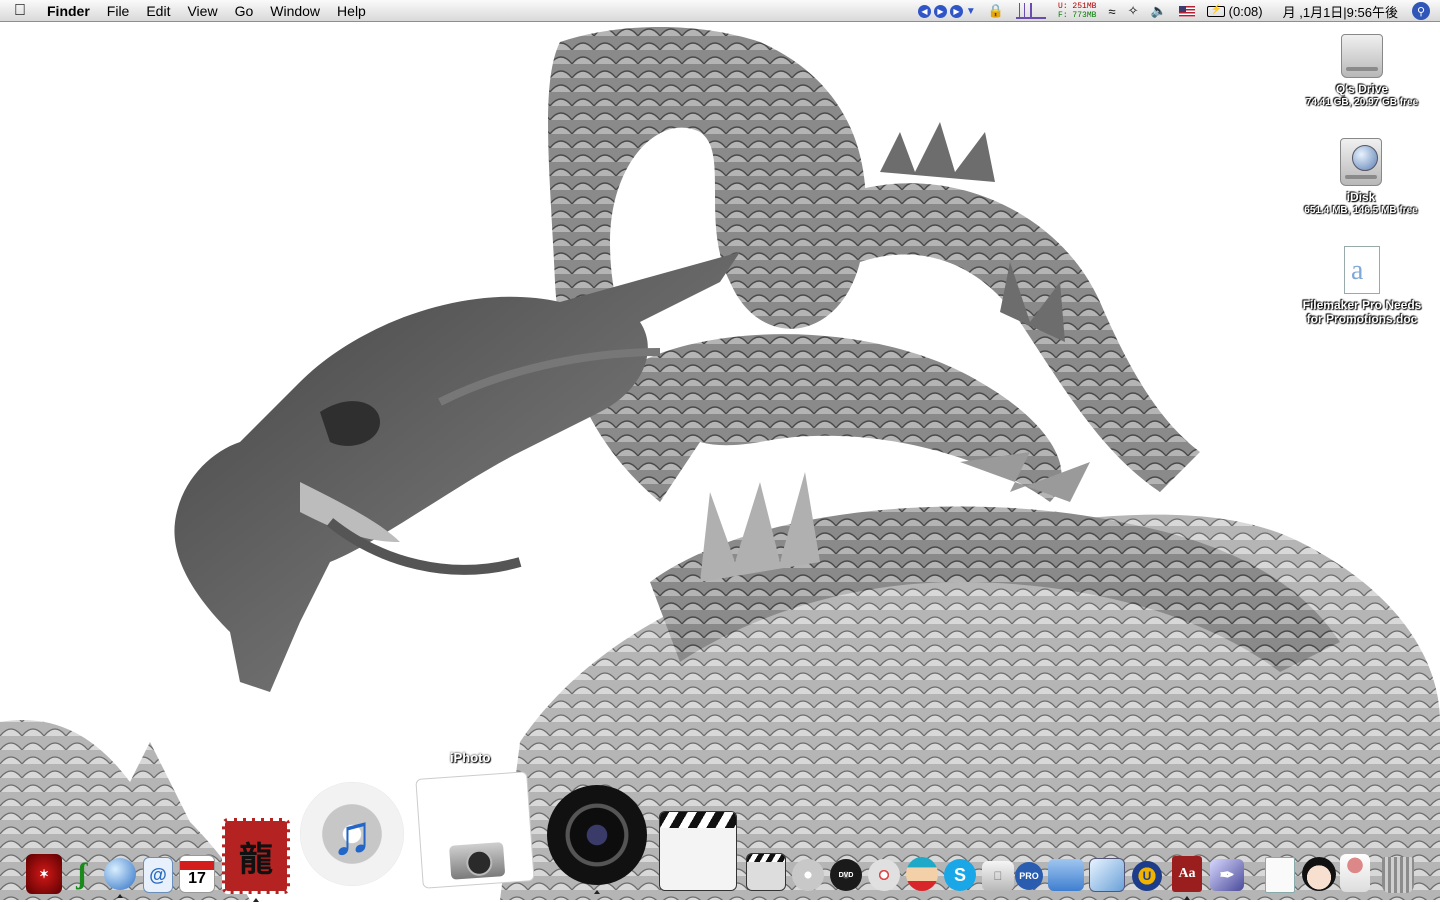 The image size is (1440, 902). I want to click on blue-folder-icon, so click(1066, 875).